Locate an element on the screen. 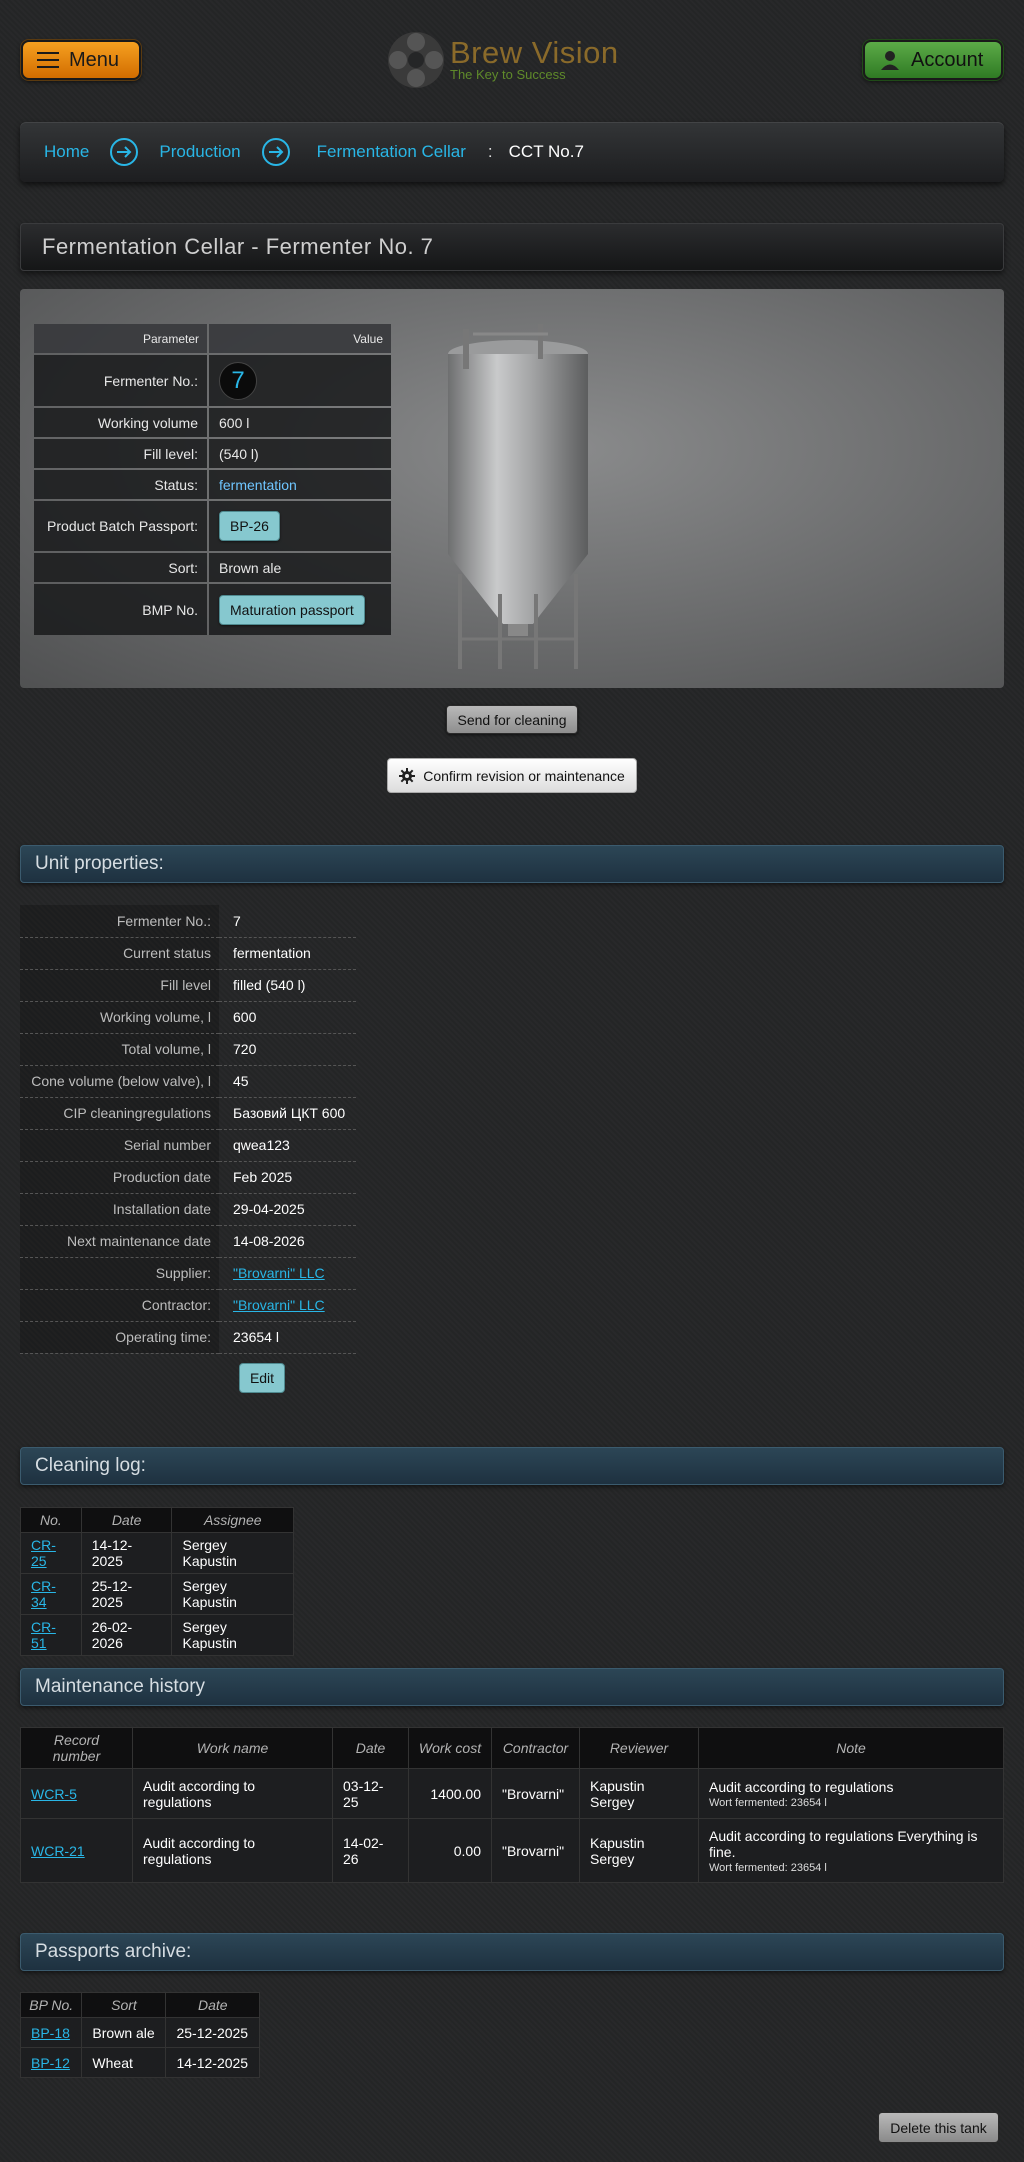  table-row: BP-18 Brown ale 25-12-2025 is located at coordinates (139, 2032).